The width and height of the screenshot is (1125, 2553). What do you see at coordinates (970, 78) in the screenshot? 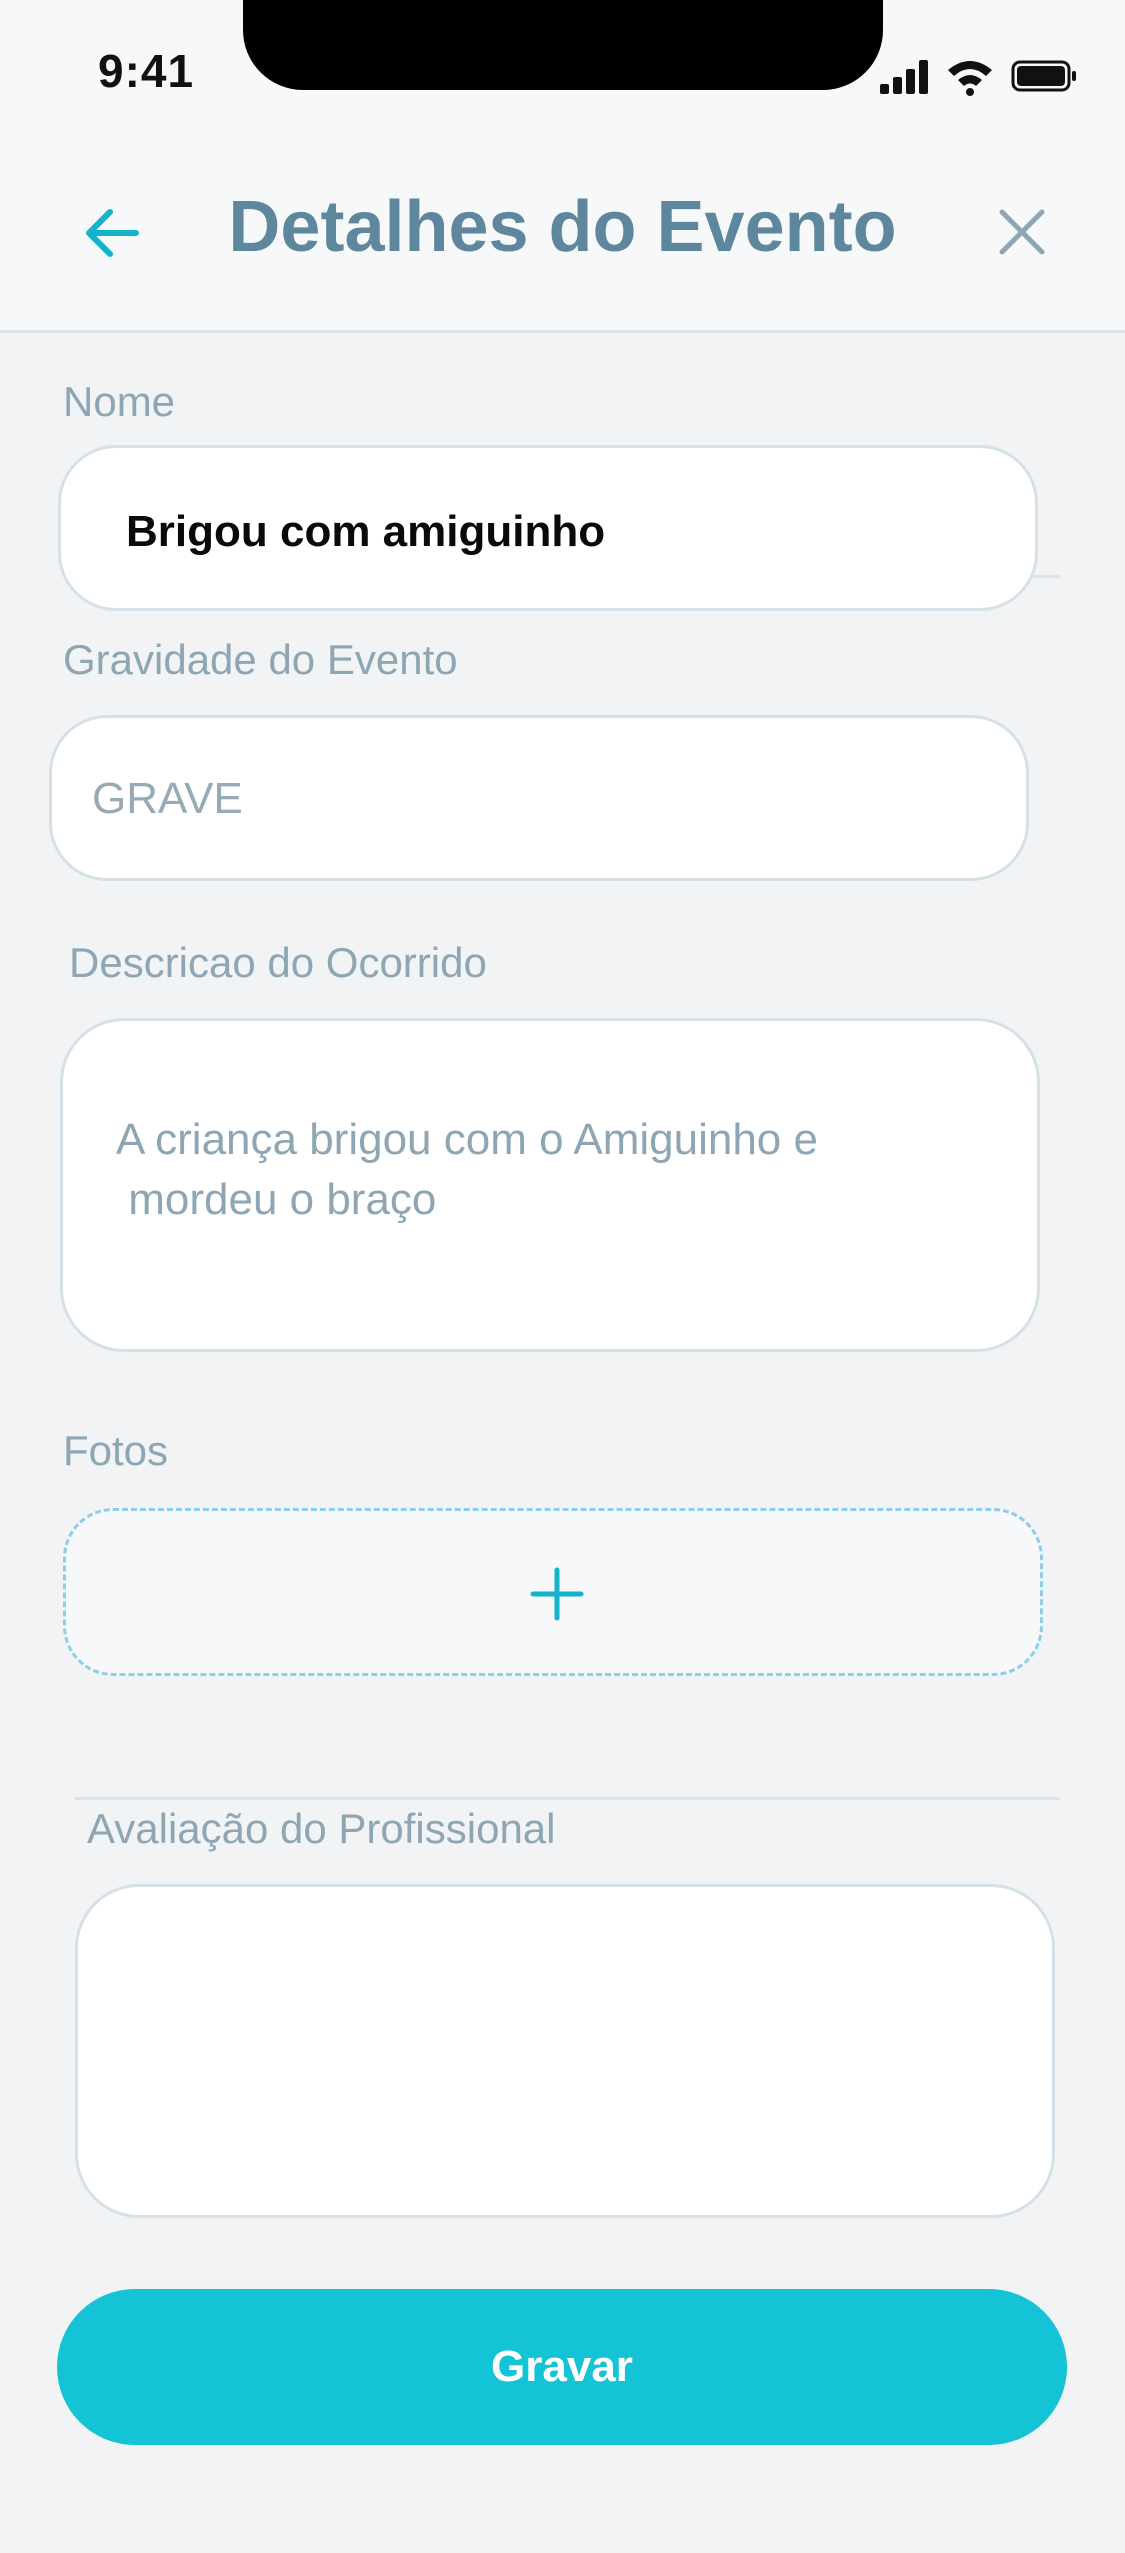
I see `wifi-icon` at bounding box center [970, 78].